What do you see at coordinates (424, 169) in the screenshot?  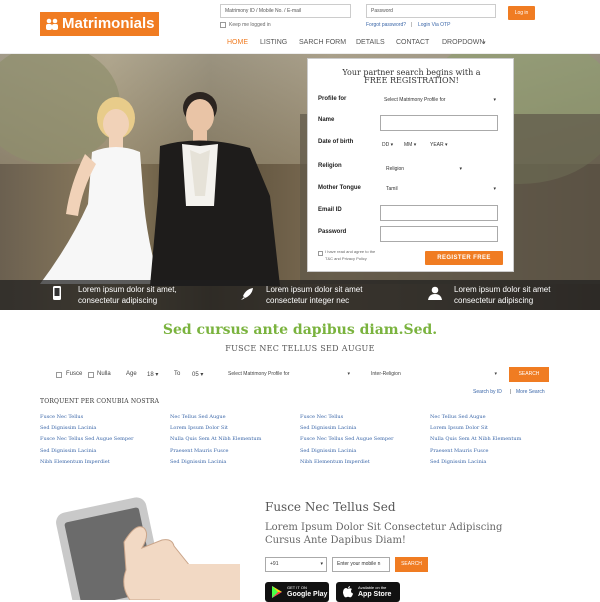 I see `religion-select: Religion ▾` at bounding box center [424, 169].